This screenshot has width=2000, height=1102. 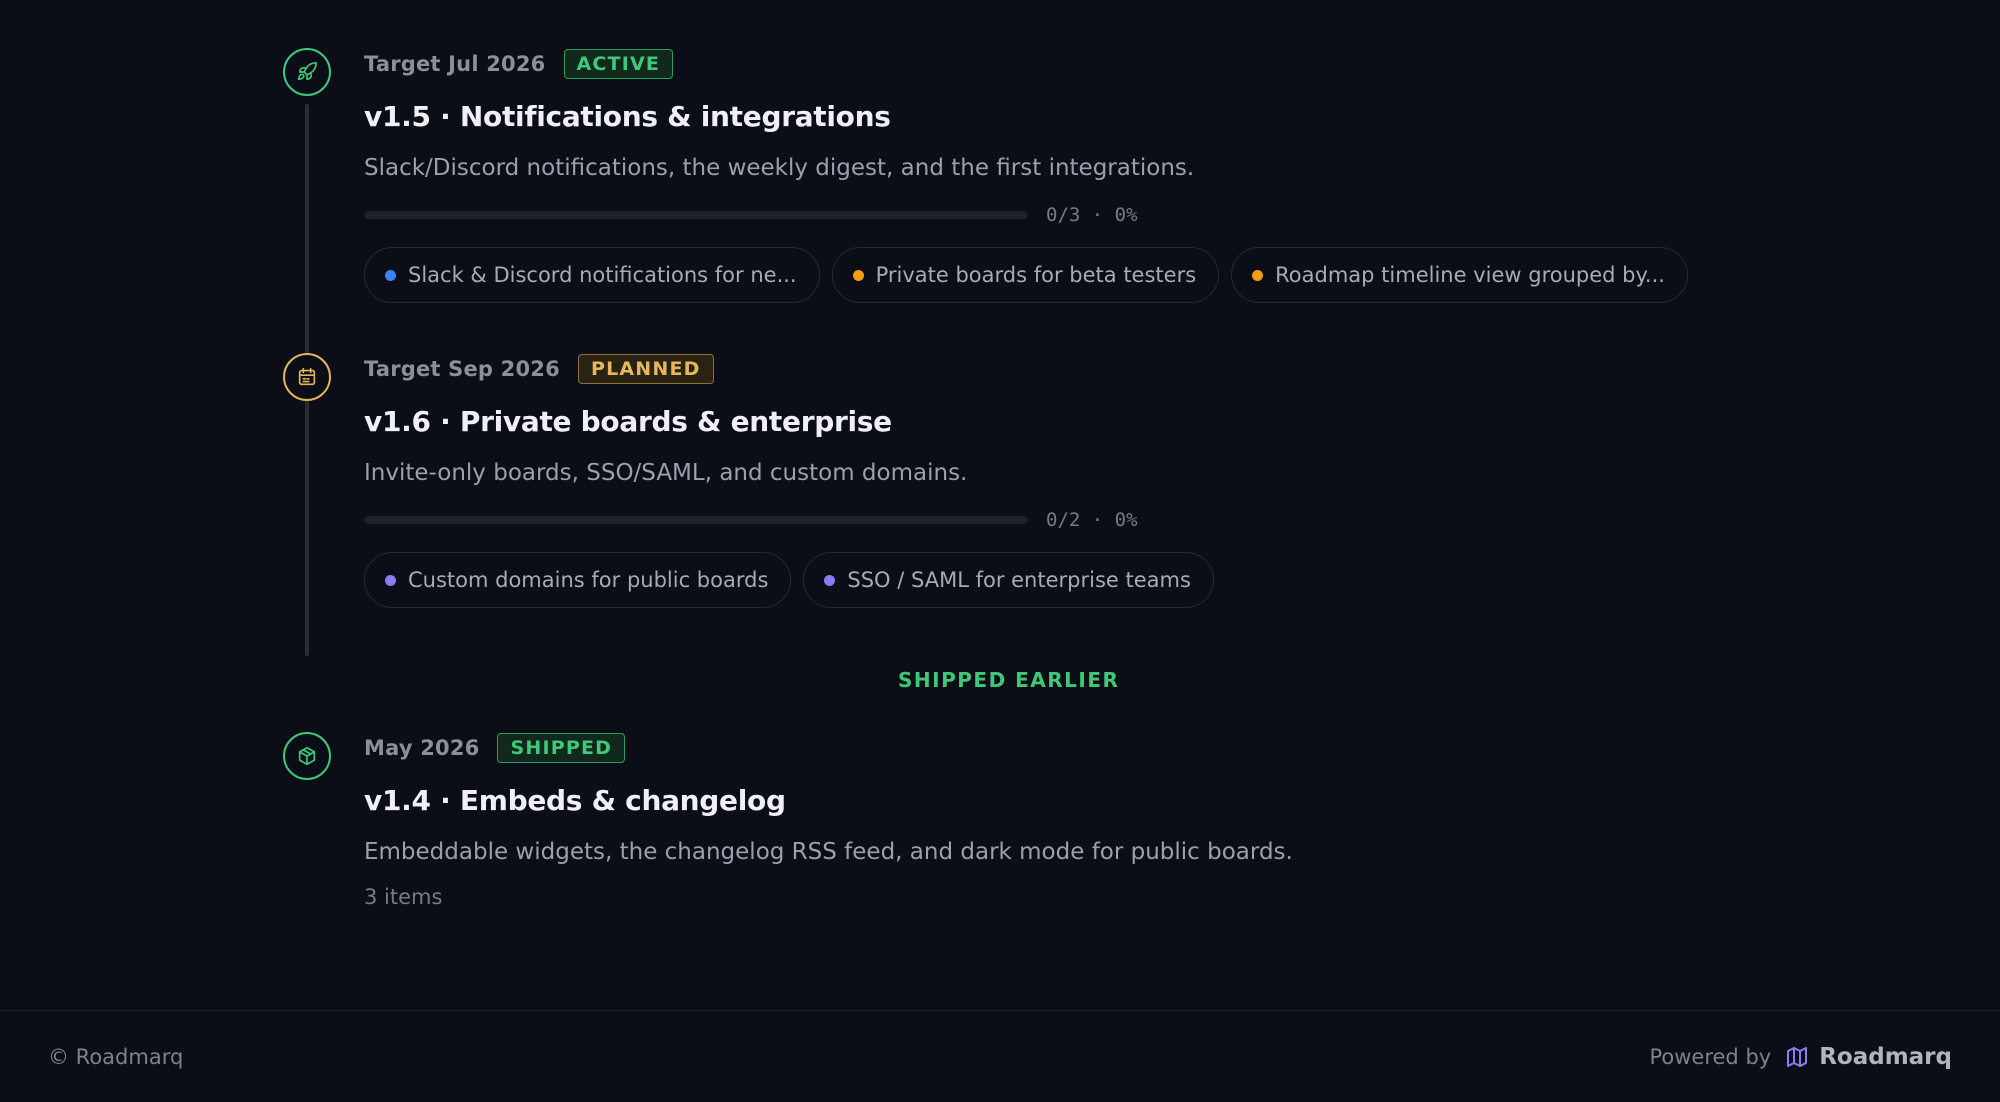 I want to click on status-badge: SHIPPED, so click(x=561, y=748).